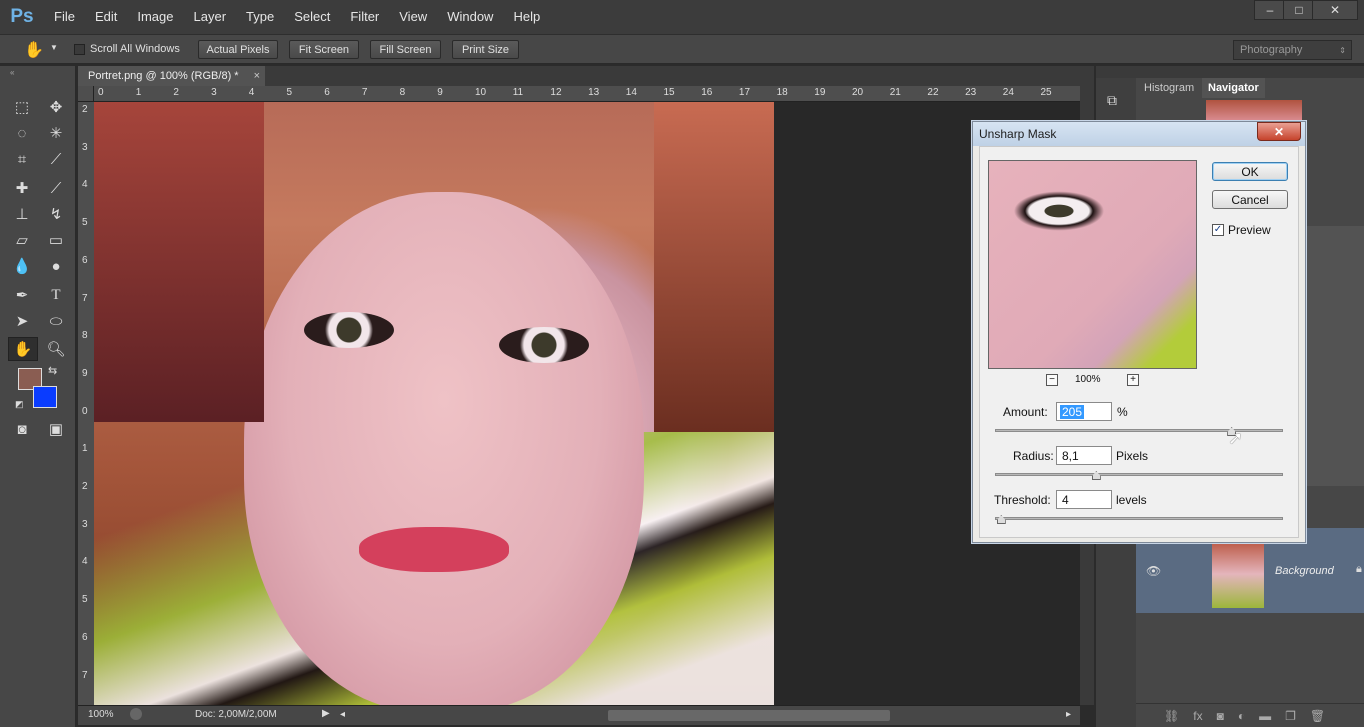  I want to click on add-mask-icon: ◙, so click(1220, 716).